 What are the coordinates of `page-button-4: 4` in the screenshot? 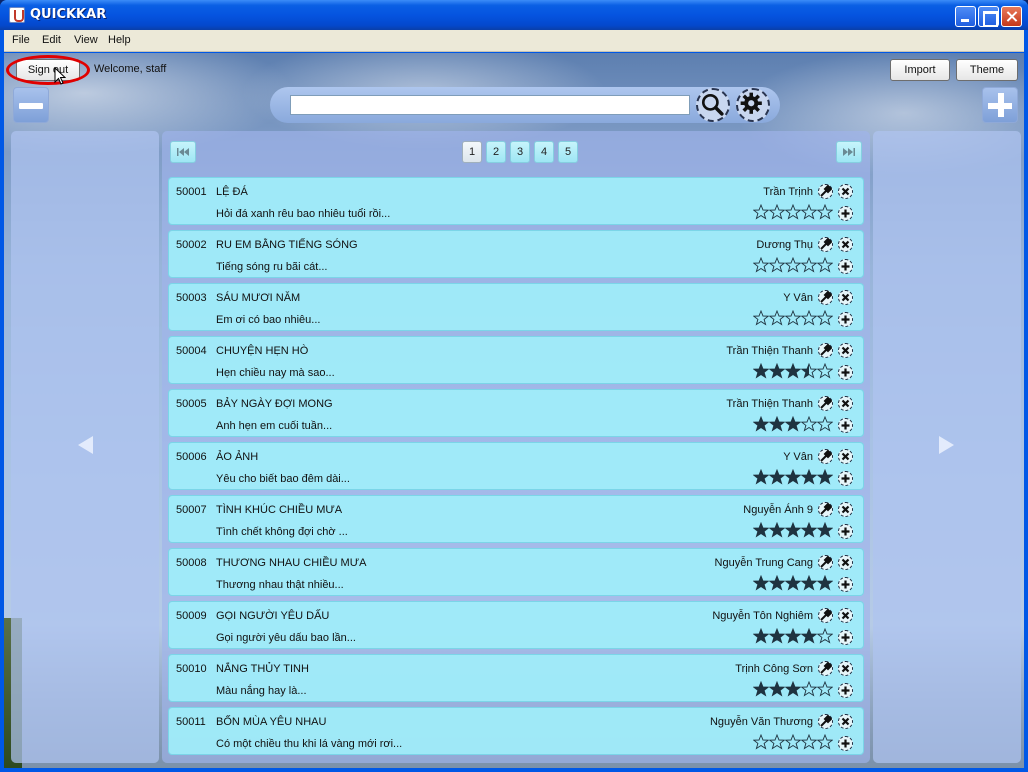 It's located at (544, 152).